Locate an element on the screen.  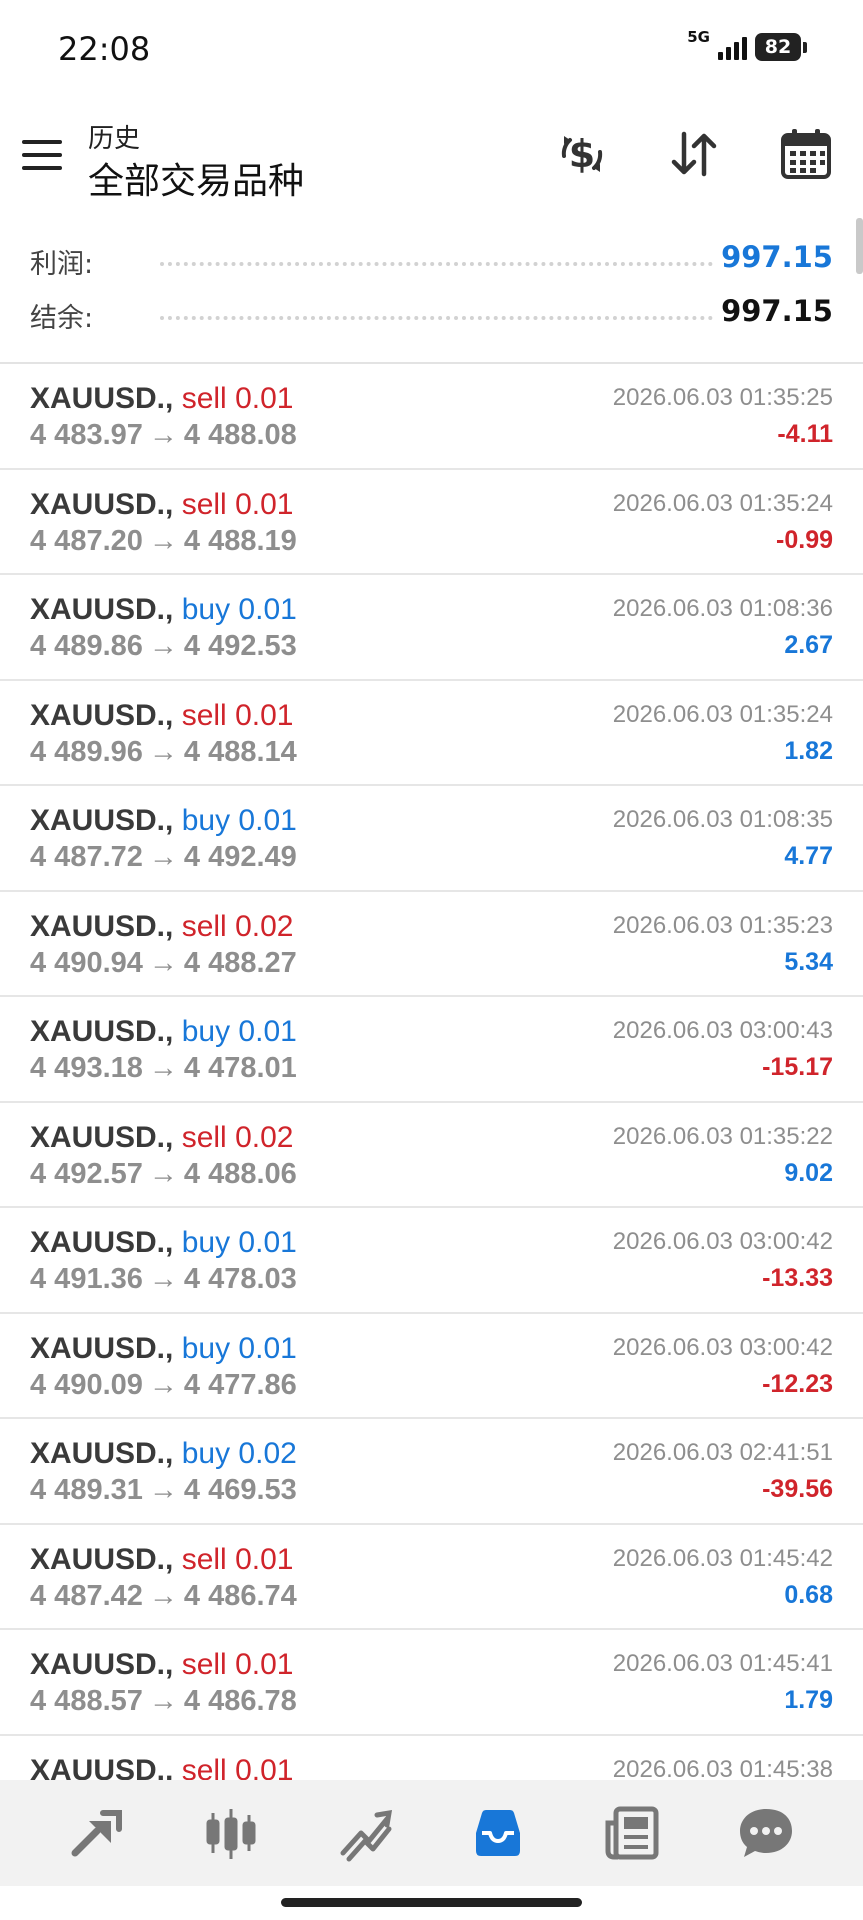
scrollbar is located at coordinates (859, 246).